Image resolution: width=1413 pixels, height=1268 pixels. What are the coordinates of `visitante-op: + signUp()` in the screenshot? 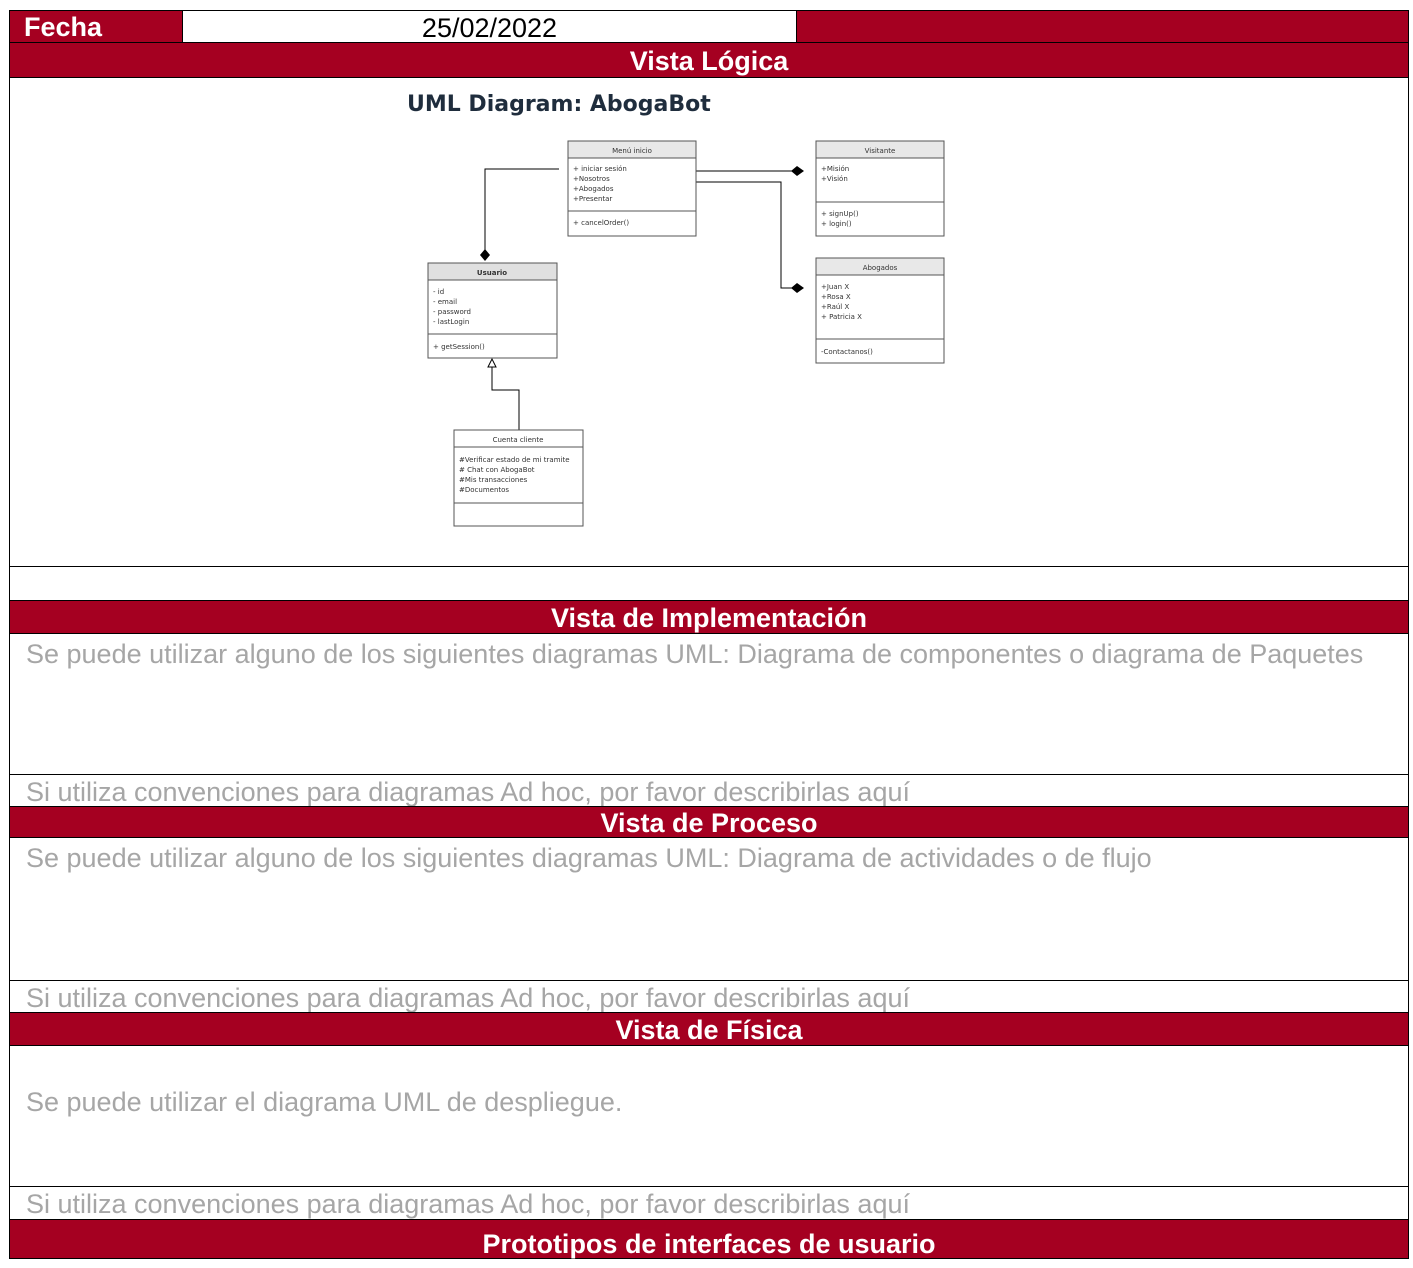 It's located at (840, 214).